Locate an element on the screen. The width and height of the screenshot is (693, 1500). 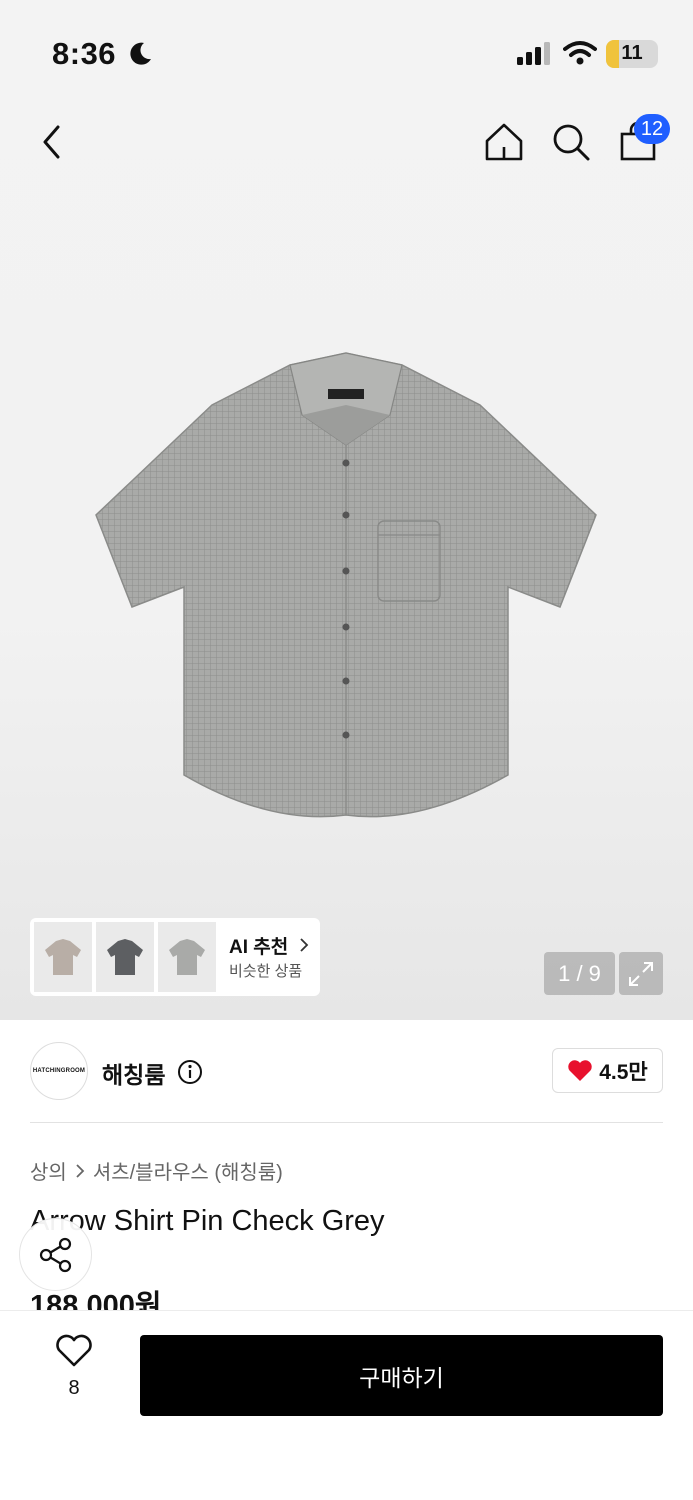
share-button is located at coordinates (55, 1254).